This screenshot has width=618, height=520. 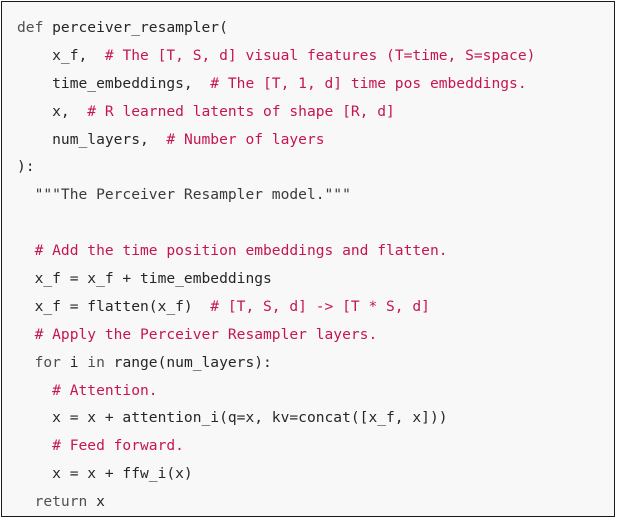 What do you see at coordinates (114, 306) in the screenshot?
I see `code-token: x_f = flatten(x_f)` at bounding box center [114, 306].